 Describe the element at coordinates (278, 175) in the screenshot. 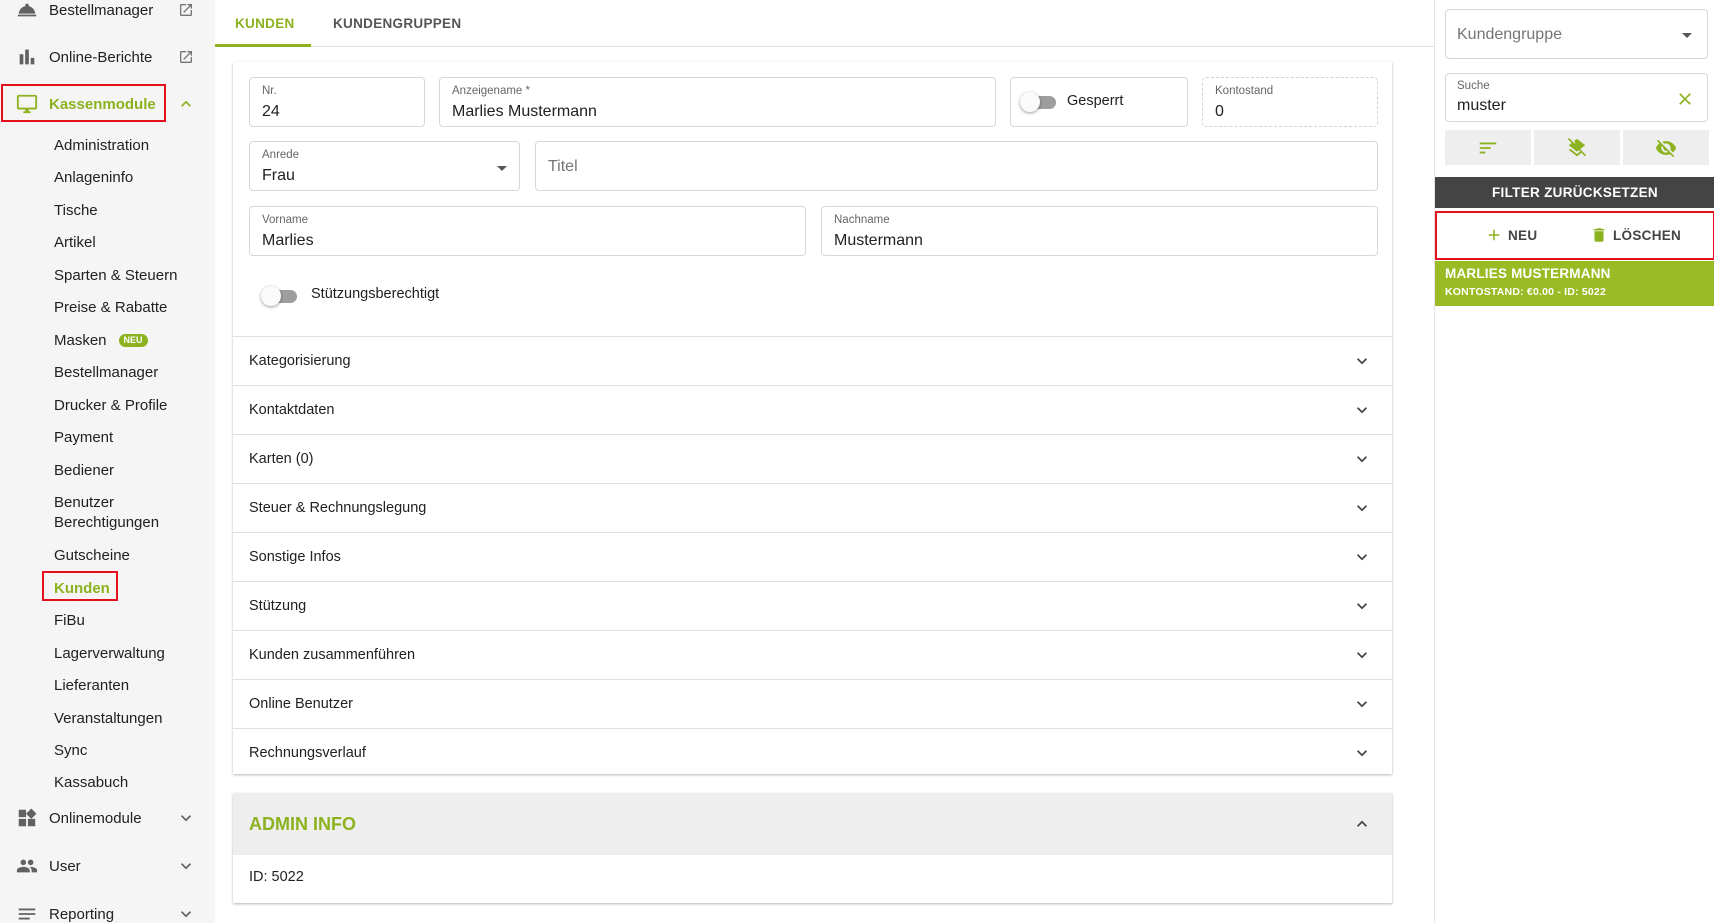

I see `field-value: Frau` at that location.